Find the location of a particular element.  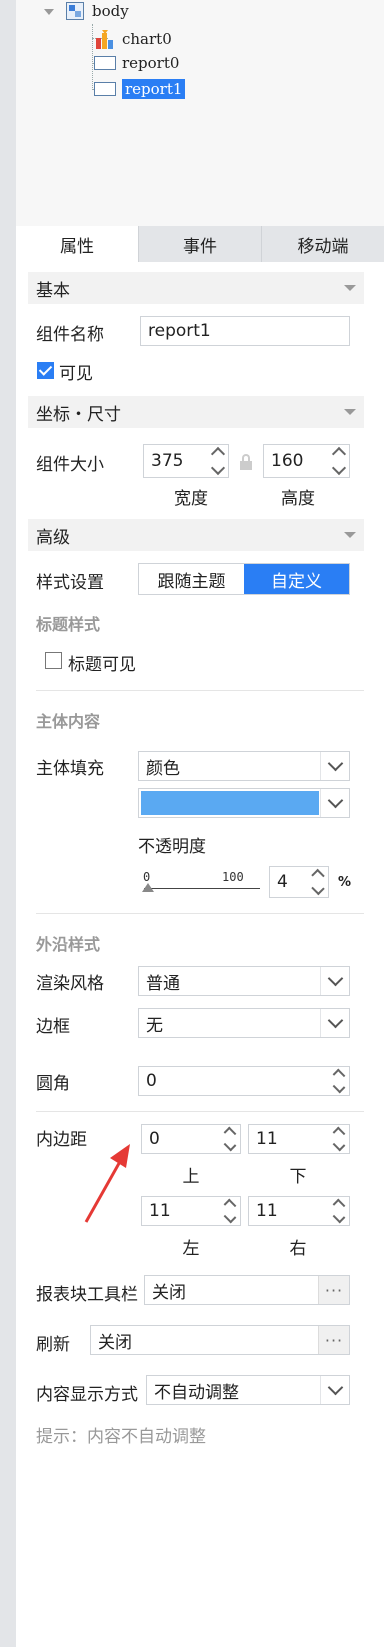

height-stepper is located at coordinates (339, 461).